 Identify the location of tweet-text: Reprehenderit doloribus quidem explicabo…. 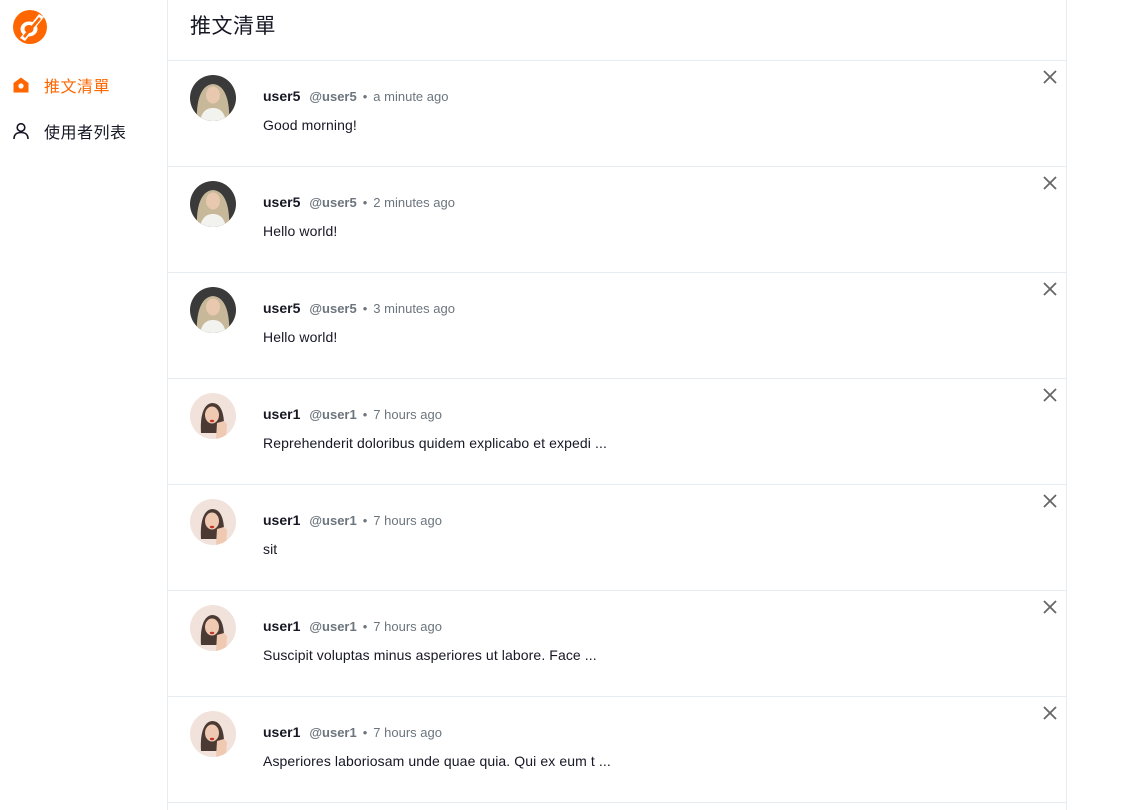
(435, 443).